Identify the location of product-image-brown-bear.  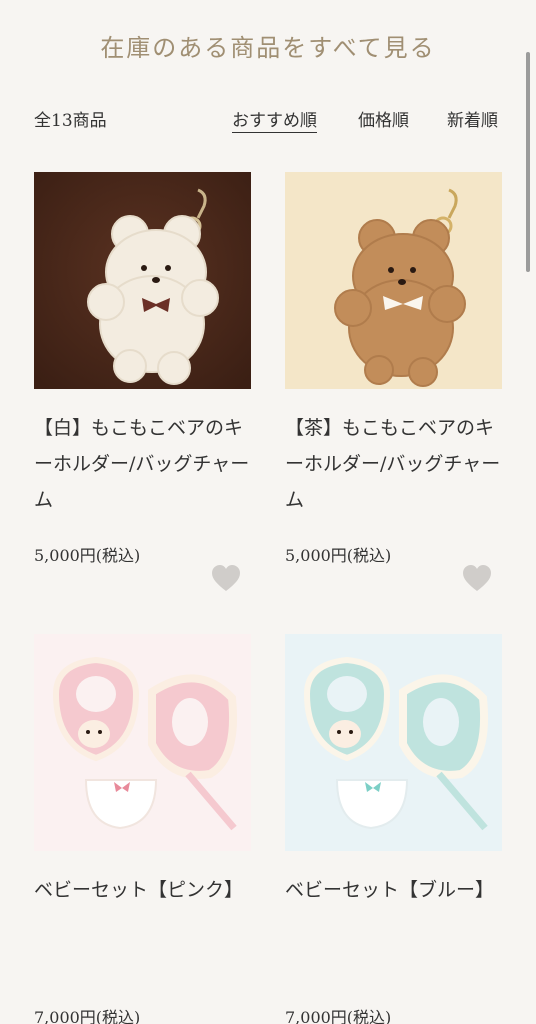
(393, 280).